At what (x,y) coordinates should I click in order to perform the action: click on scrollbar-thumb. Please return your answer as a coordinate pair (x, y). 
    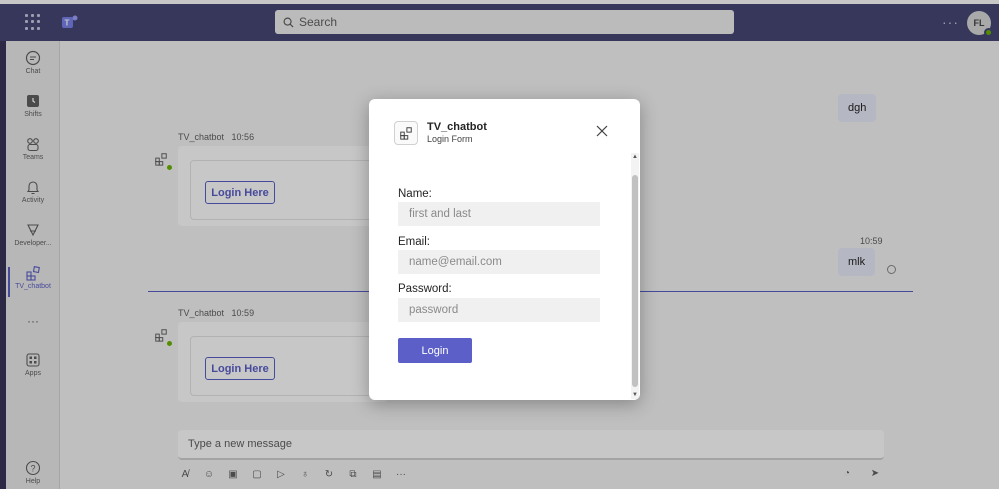
    Looking at the image, I should click on (635, 281).